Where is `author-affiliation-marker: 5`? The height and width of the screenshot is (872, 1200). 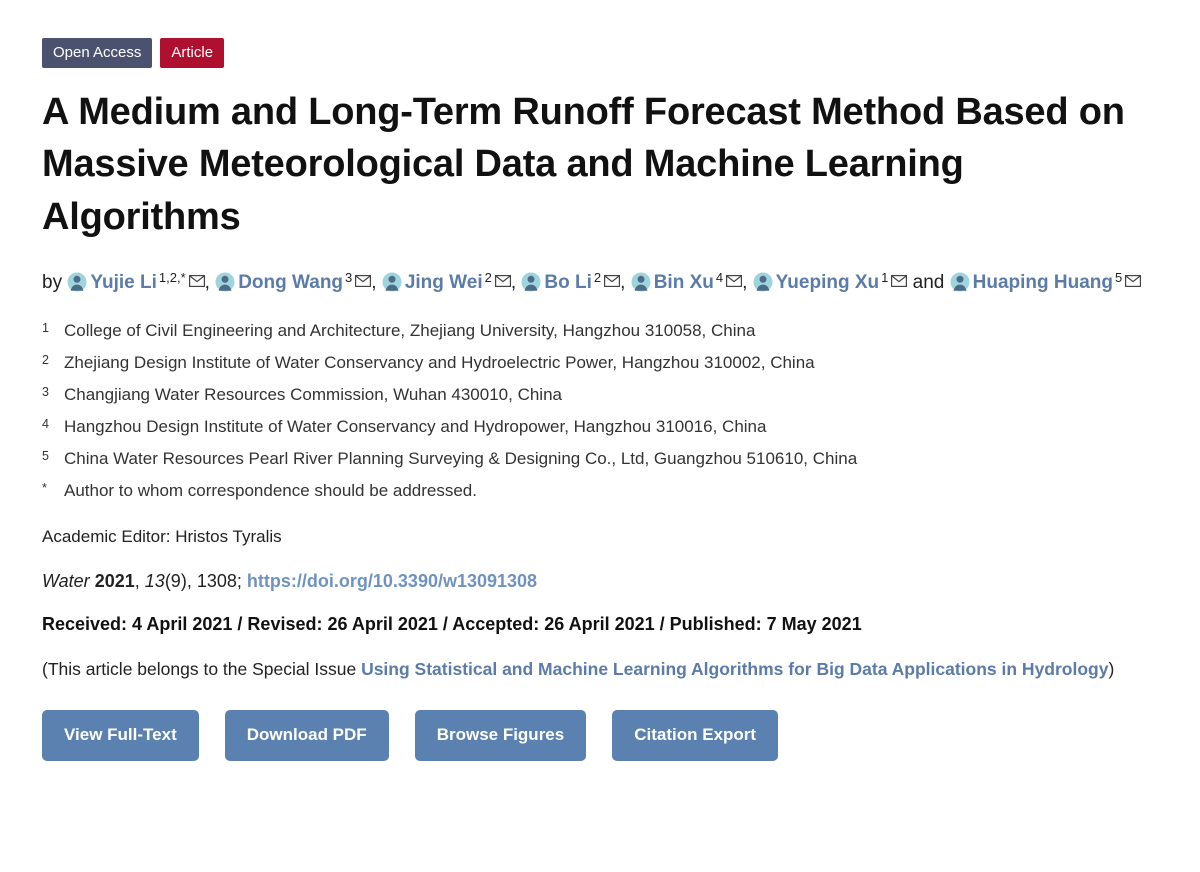
author-affiliation-marker: 5 is located at coordinates (1119, 278).